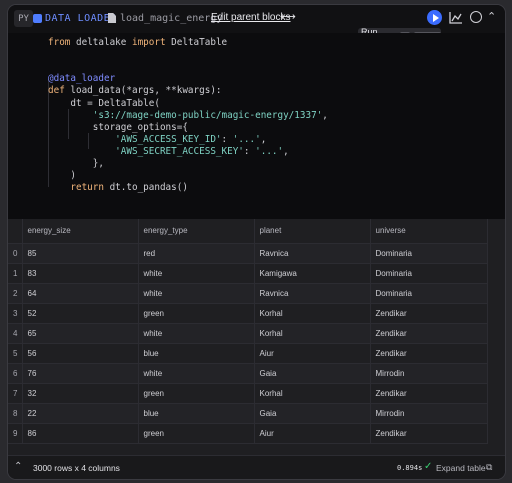 The image size is (512, 483). Describe the element at coordinates (80, 433) in the screenshot. I see `table-cell: 86` at that location.